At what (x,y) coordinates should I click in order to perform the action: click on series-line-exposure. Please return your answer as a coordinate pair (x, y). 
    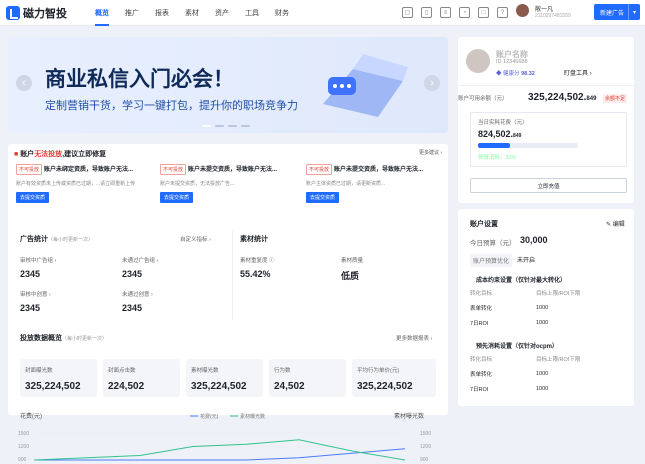
    Looking at the image, I should click on (219, 450).